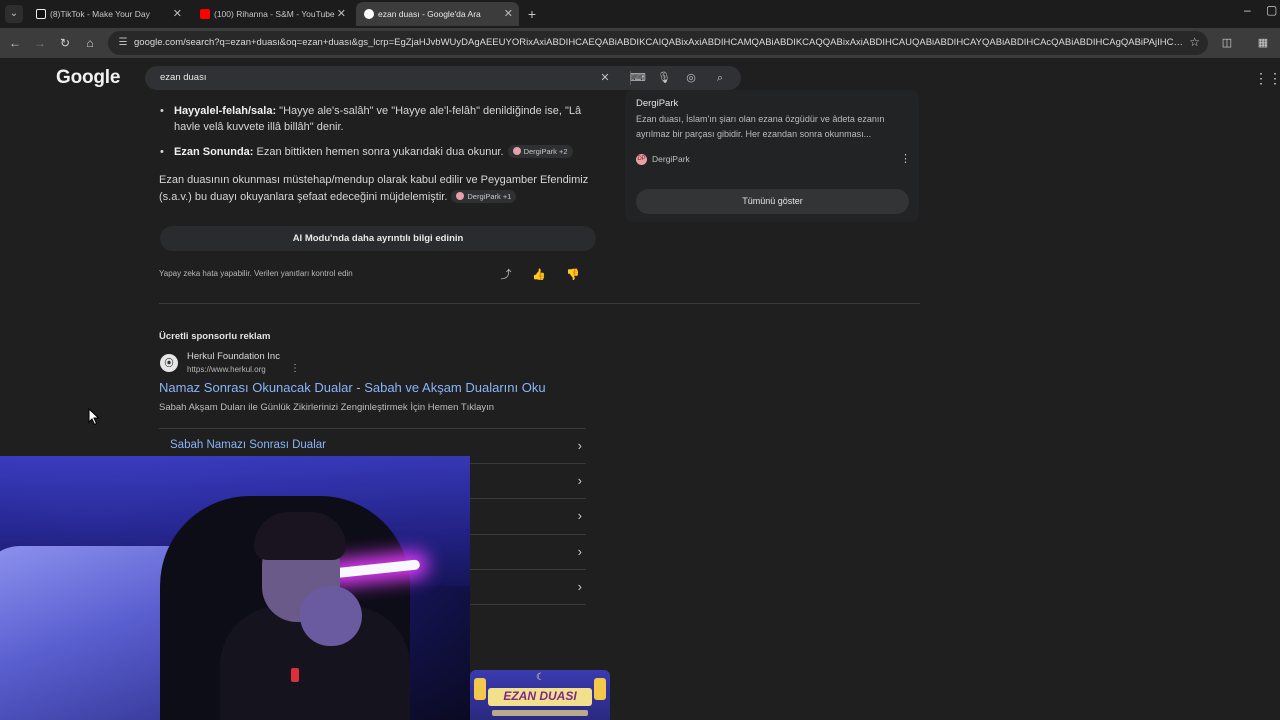 The height and width of the screenshot is (720, 1280). I want to click on tab-title: ezan duası - Google'da Ara, so click(429, 14).